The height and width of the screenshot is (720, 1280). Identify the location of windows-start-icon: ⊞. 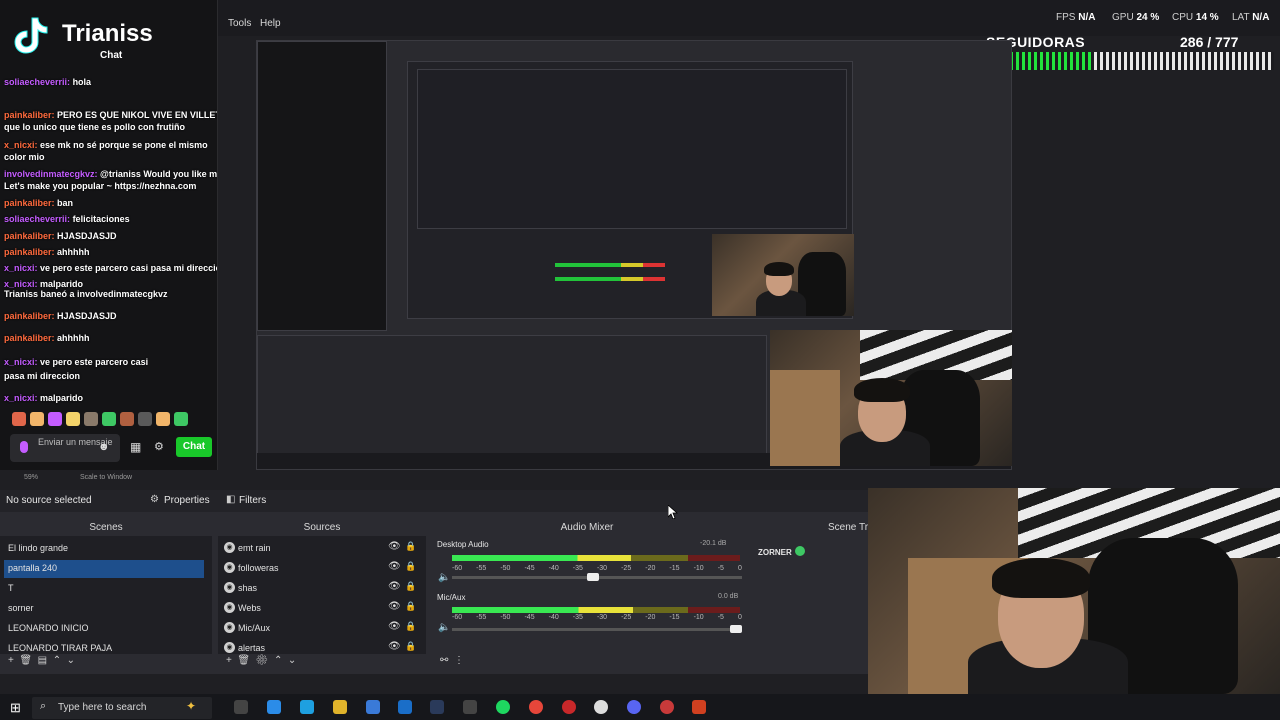
(15, 708).